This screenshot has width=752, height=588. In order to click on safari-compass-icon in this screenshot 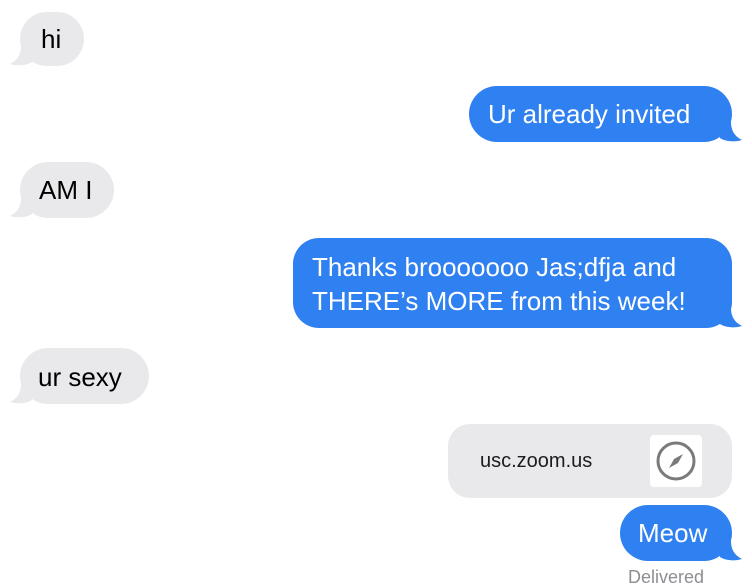, I will do `click(676, 461)`.